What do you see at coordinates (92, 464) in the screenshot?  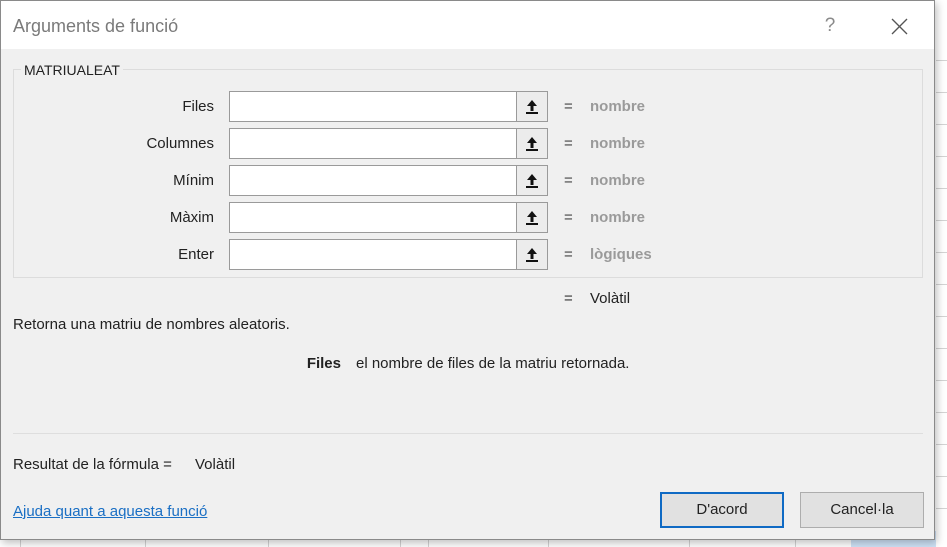 I see `formula-result-label: Resultat de la fórmula =` at bounding box center [92, 464].